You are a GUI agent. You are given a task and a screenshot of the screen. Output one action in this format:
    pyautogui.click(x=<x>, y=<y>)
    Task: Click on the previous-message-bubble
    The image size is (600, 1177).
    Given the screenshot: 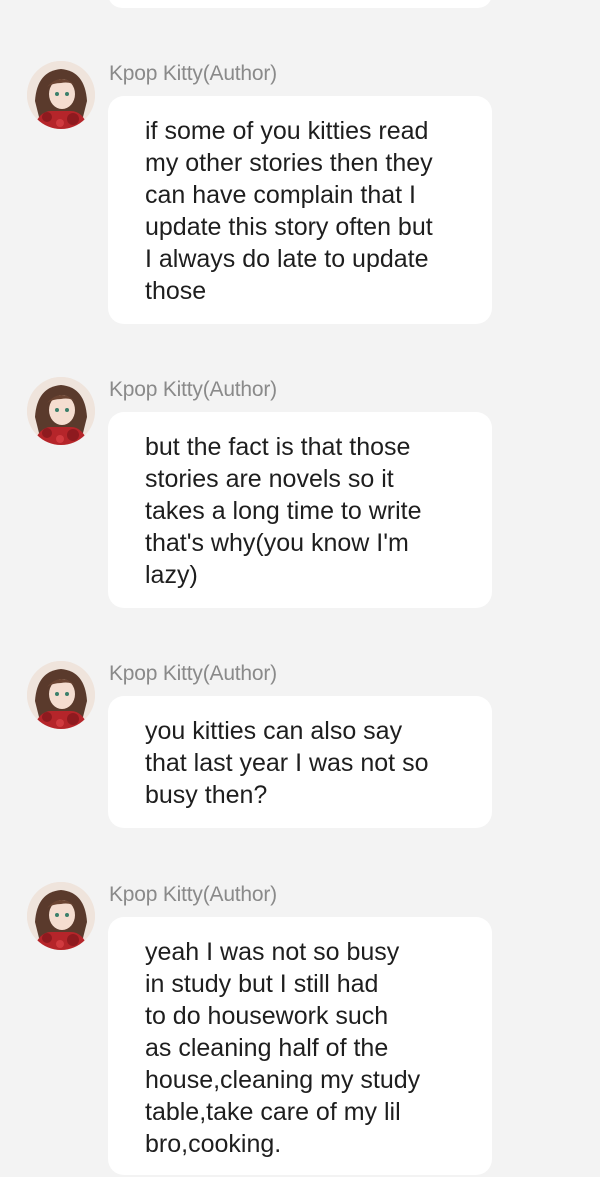 What is the action you would take?
    pyautogui.click(x=300, y=4)
    